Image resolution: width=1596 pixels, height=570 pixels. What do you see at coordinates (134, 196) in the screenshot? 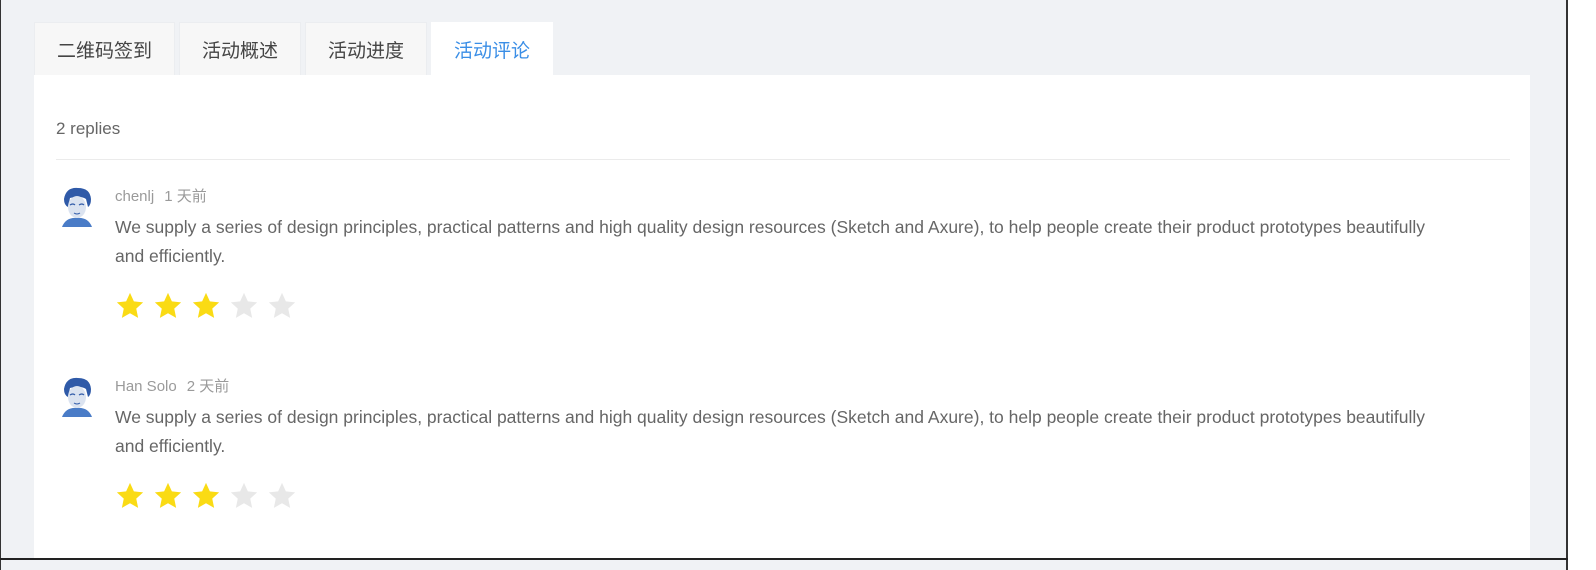
I see `comment-author: chenlj` at bounding box center [134, 196].